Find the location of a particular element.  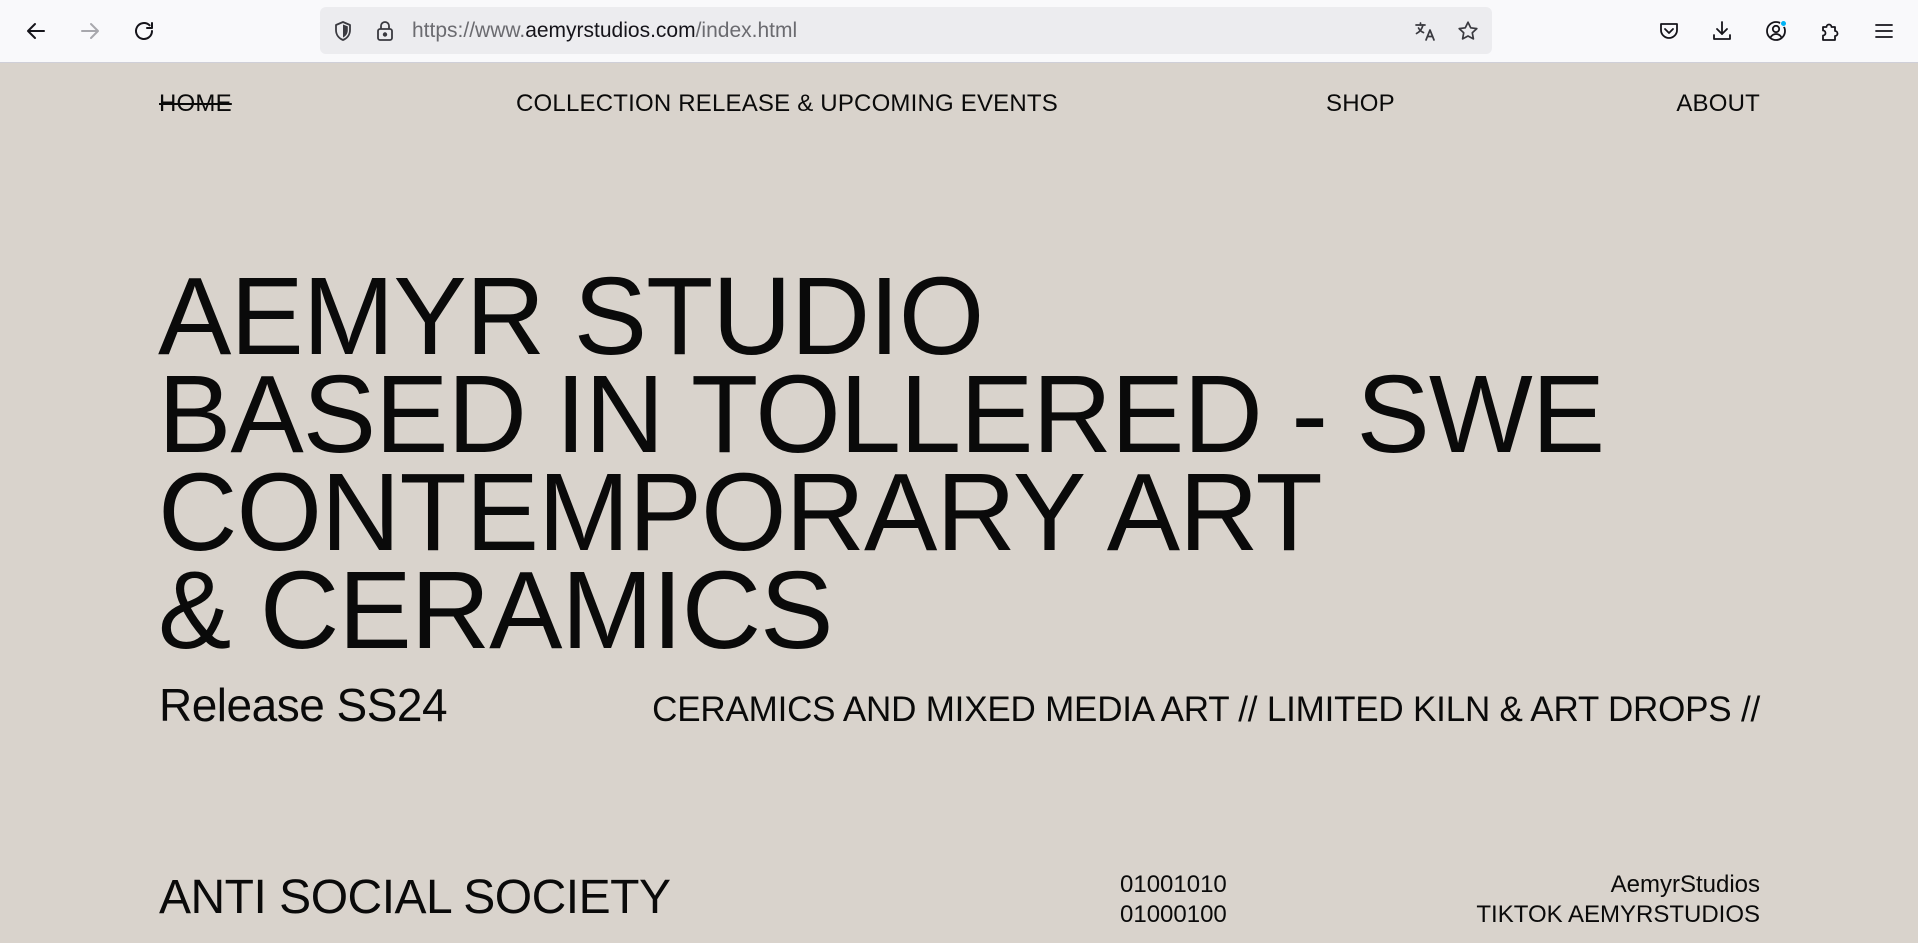

hero-line-1: AEMYR STUDIO is located at coordinates (571, 316).